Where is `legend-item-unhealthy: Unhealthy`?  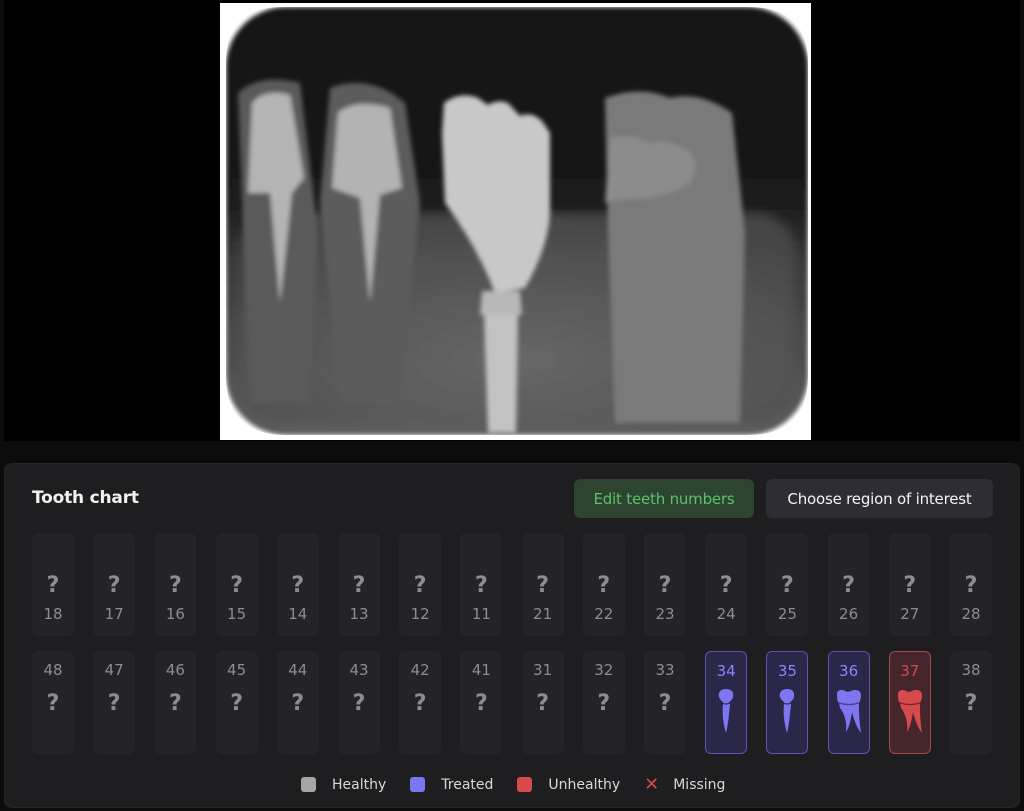 legend-item-unhealthy: Unhealthy is located at coordinates (568, 785).